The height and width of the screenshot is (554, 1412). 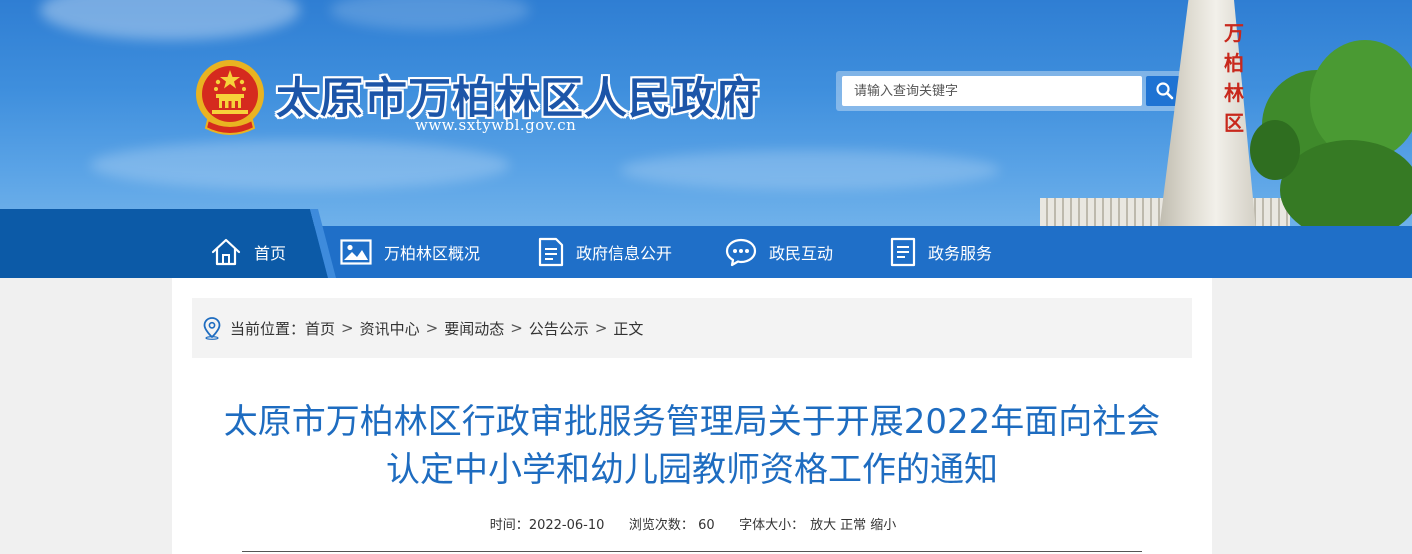 I want to click on tree, so click(x=1275, y=150).